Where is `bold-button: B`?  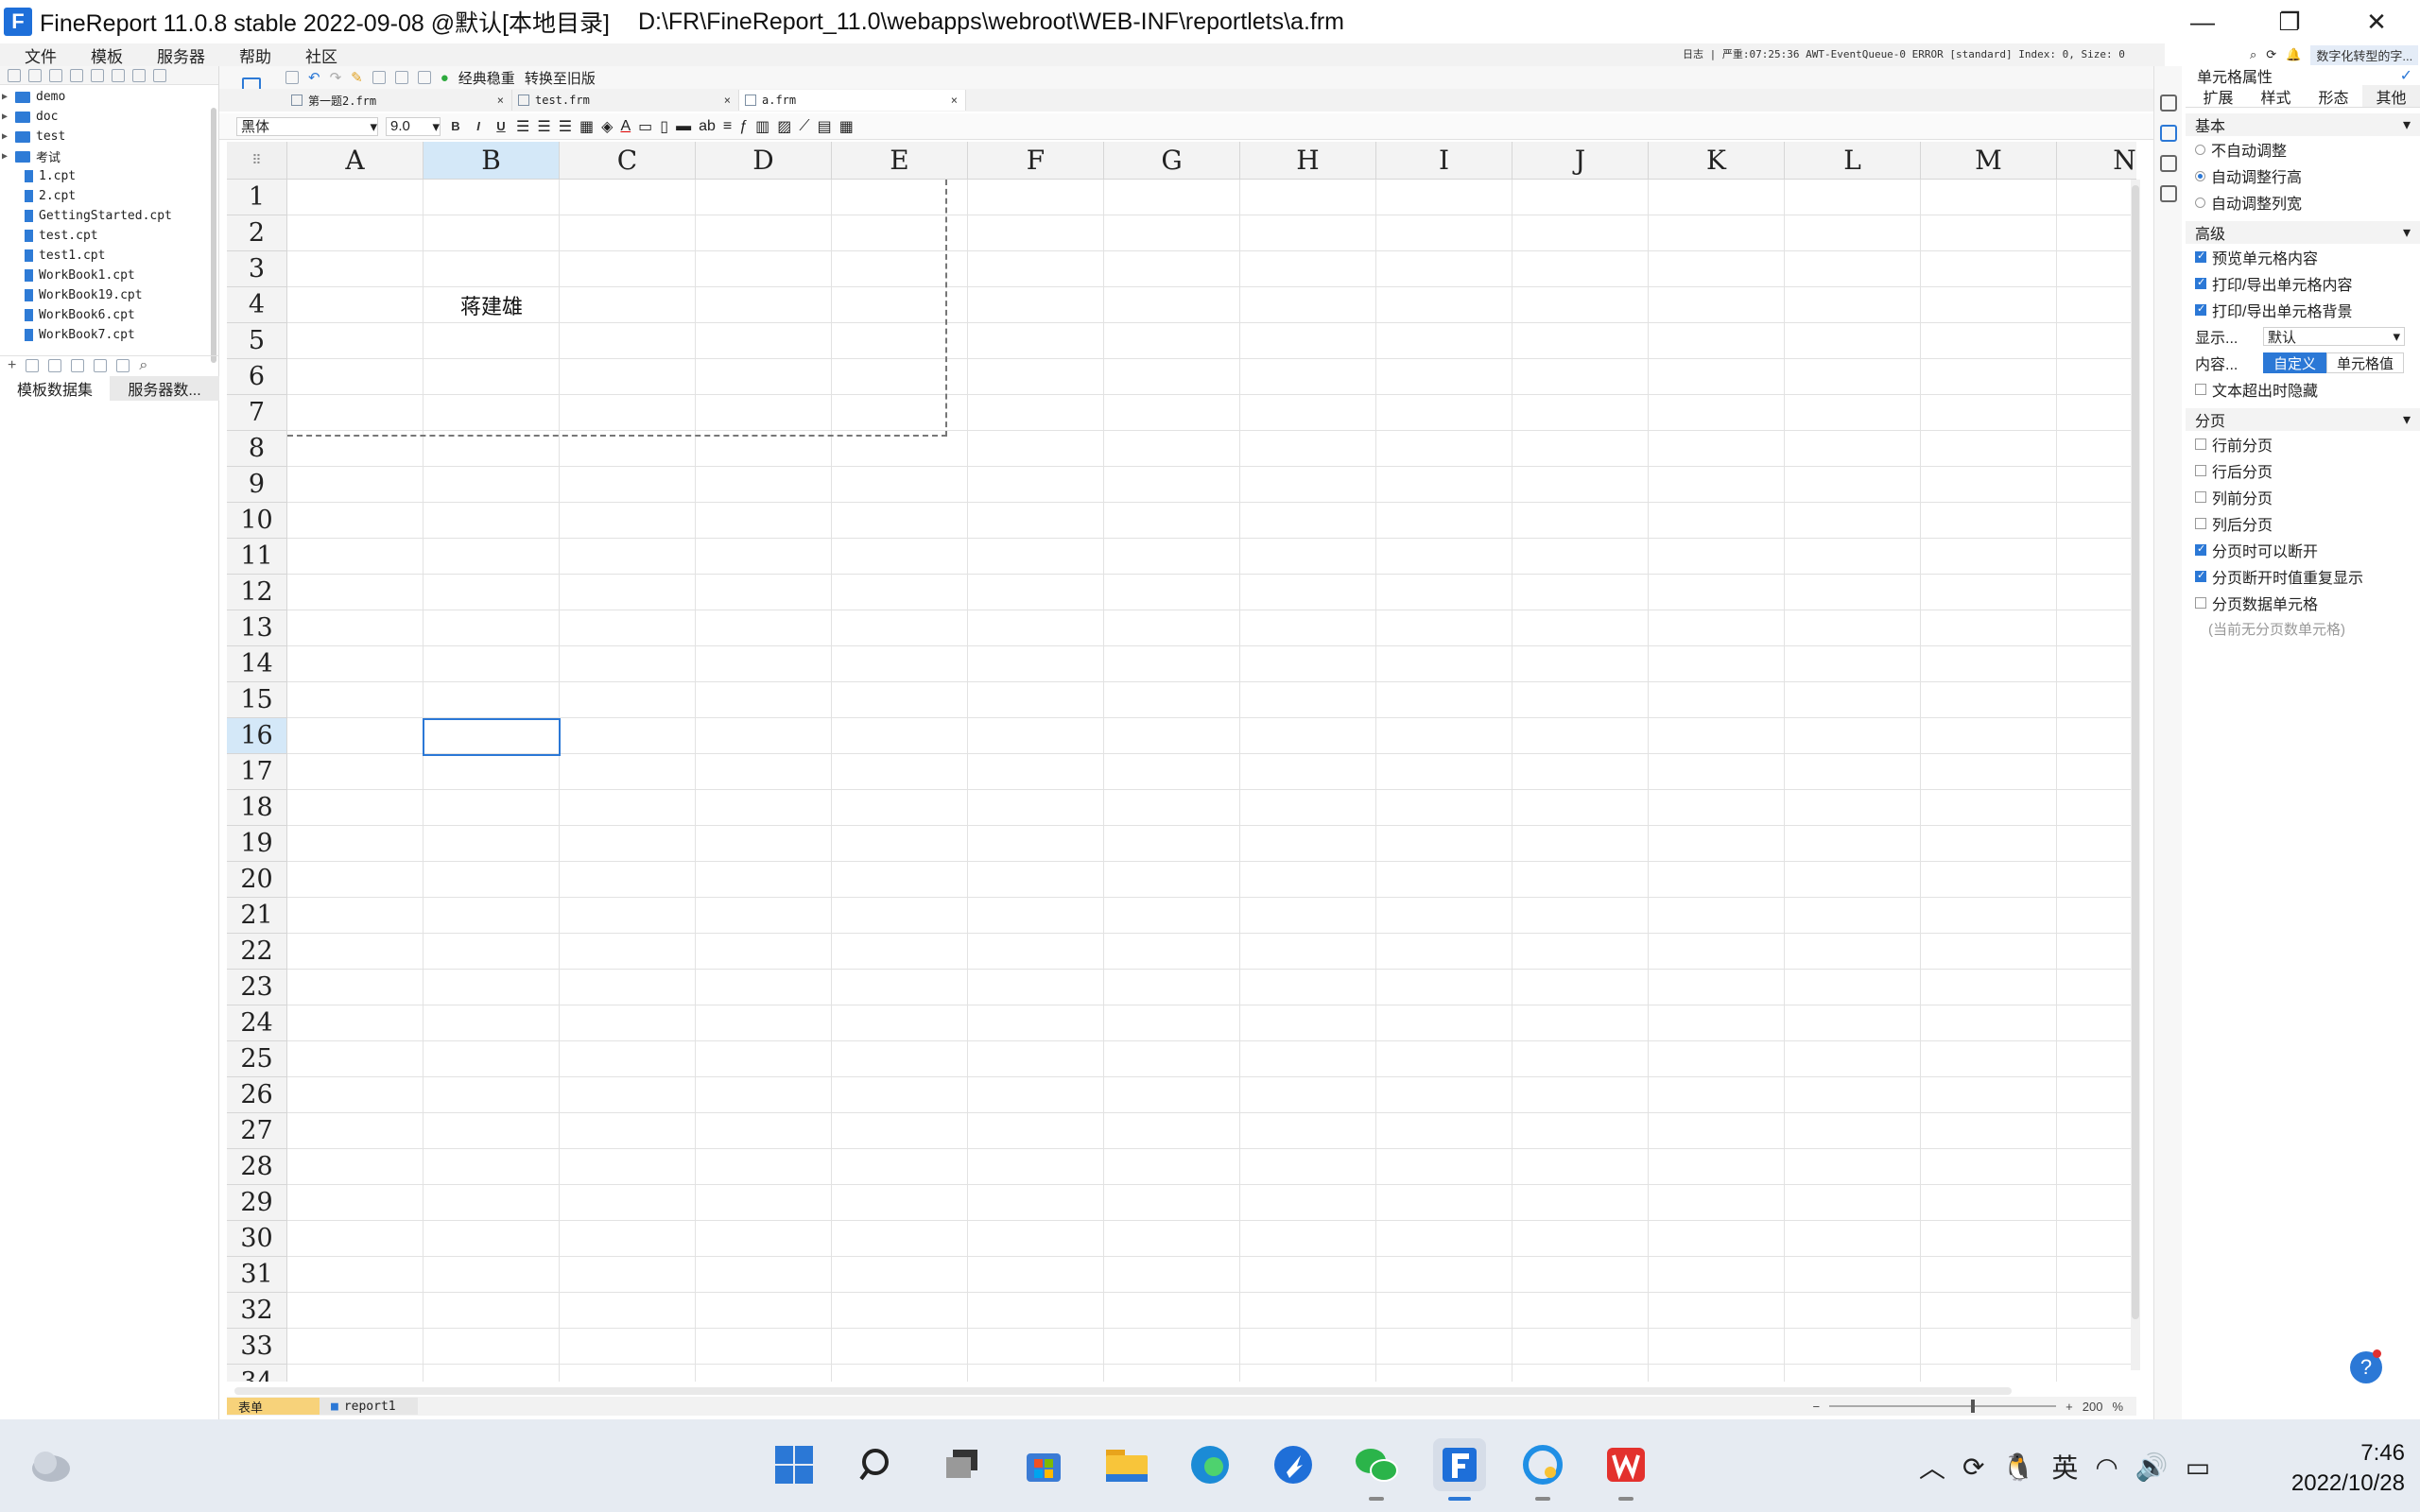
bold-button: B is located at coordinates (455, 126).